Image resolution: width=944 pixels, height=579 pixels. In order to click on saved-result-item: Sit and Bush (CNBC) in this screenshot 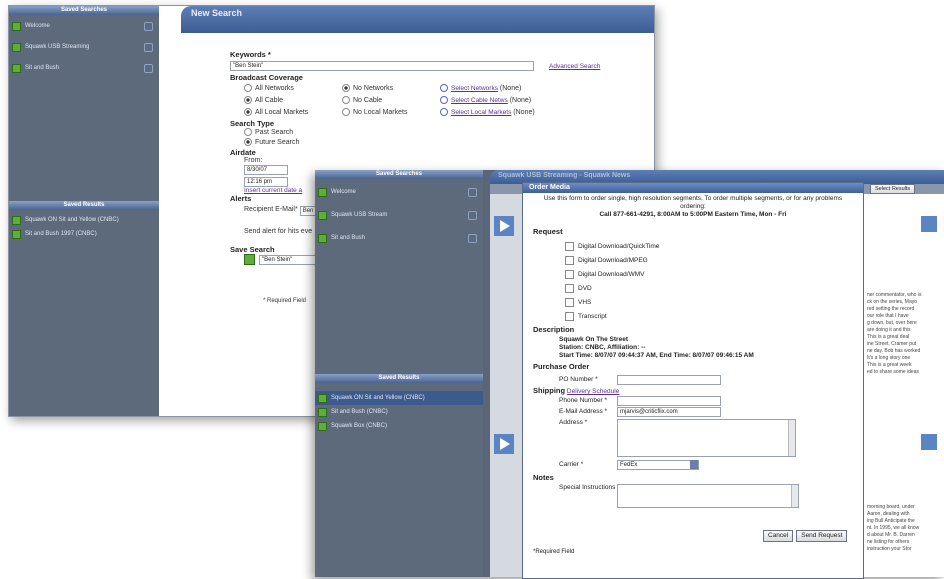, I will do `click(399, 412)`.